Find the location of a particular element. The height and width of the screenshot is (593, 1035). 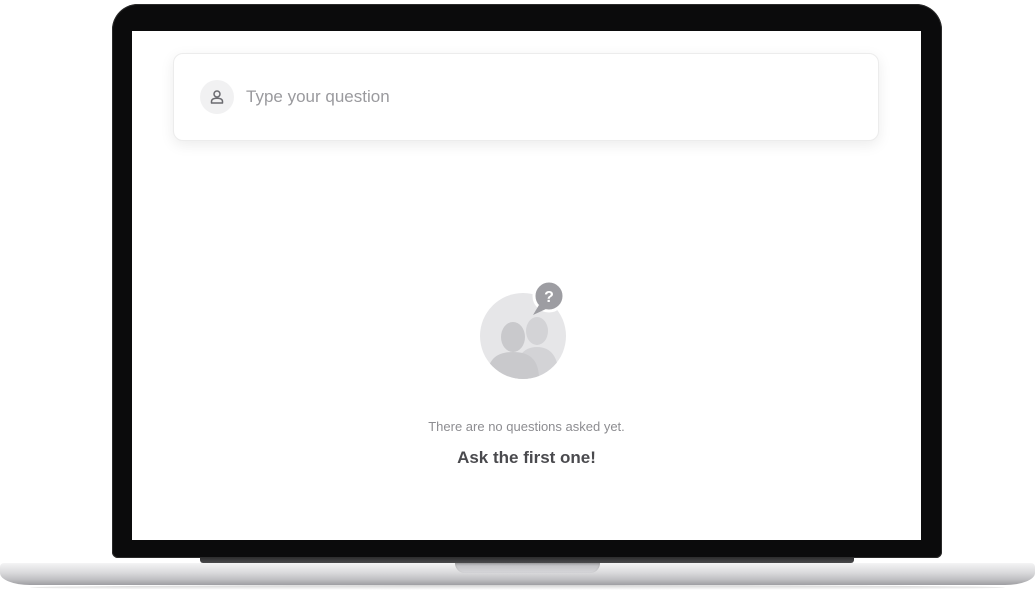

question-input-card is located at coordinates (526, 97).